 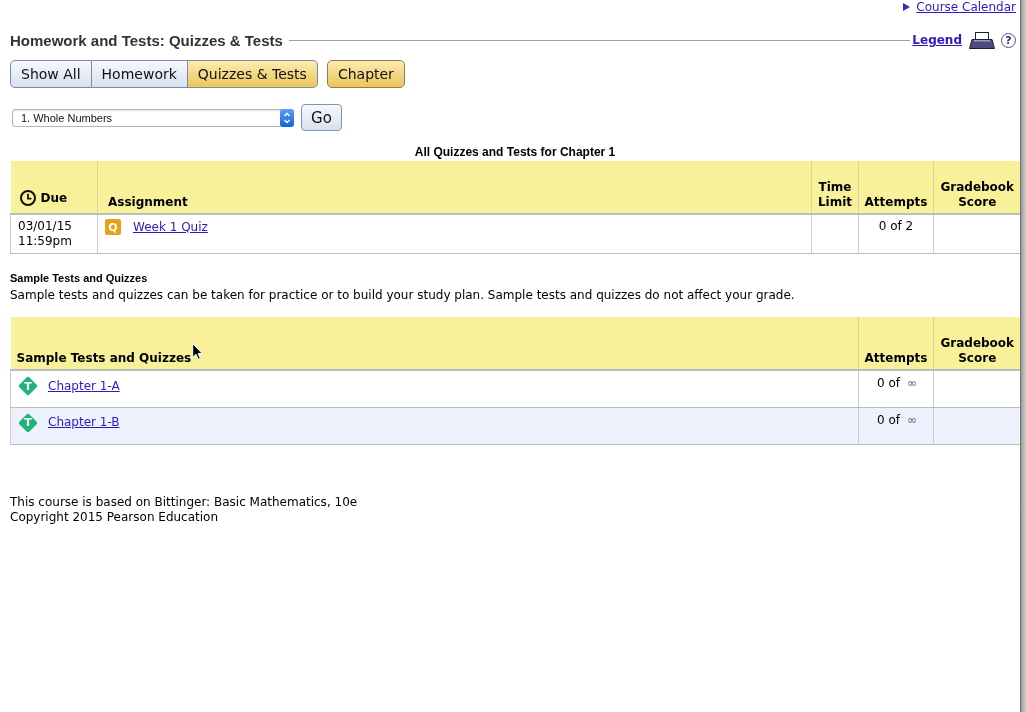 I want to click on help-button: ?, so click(x=1008, y=40).